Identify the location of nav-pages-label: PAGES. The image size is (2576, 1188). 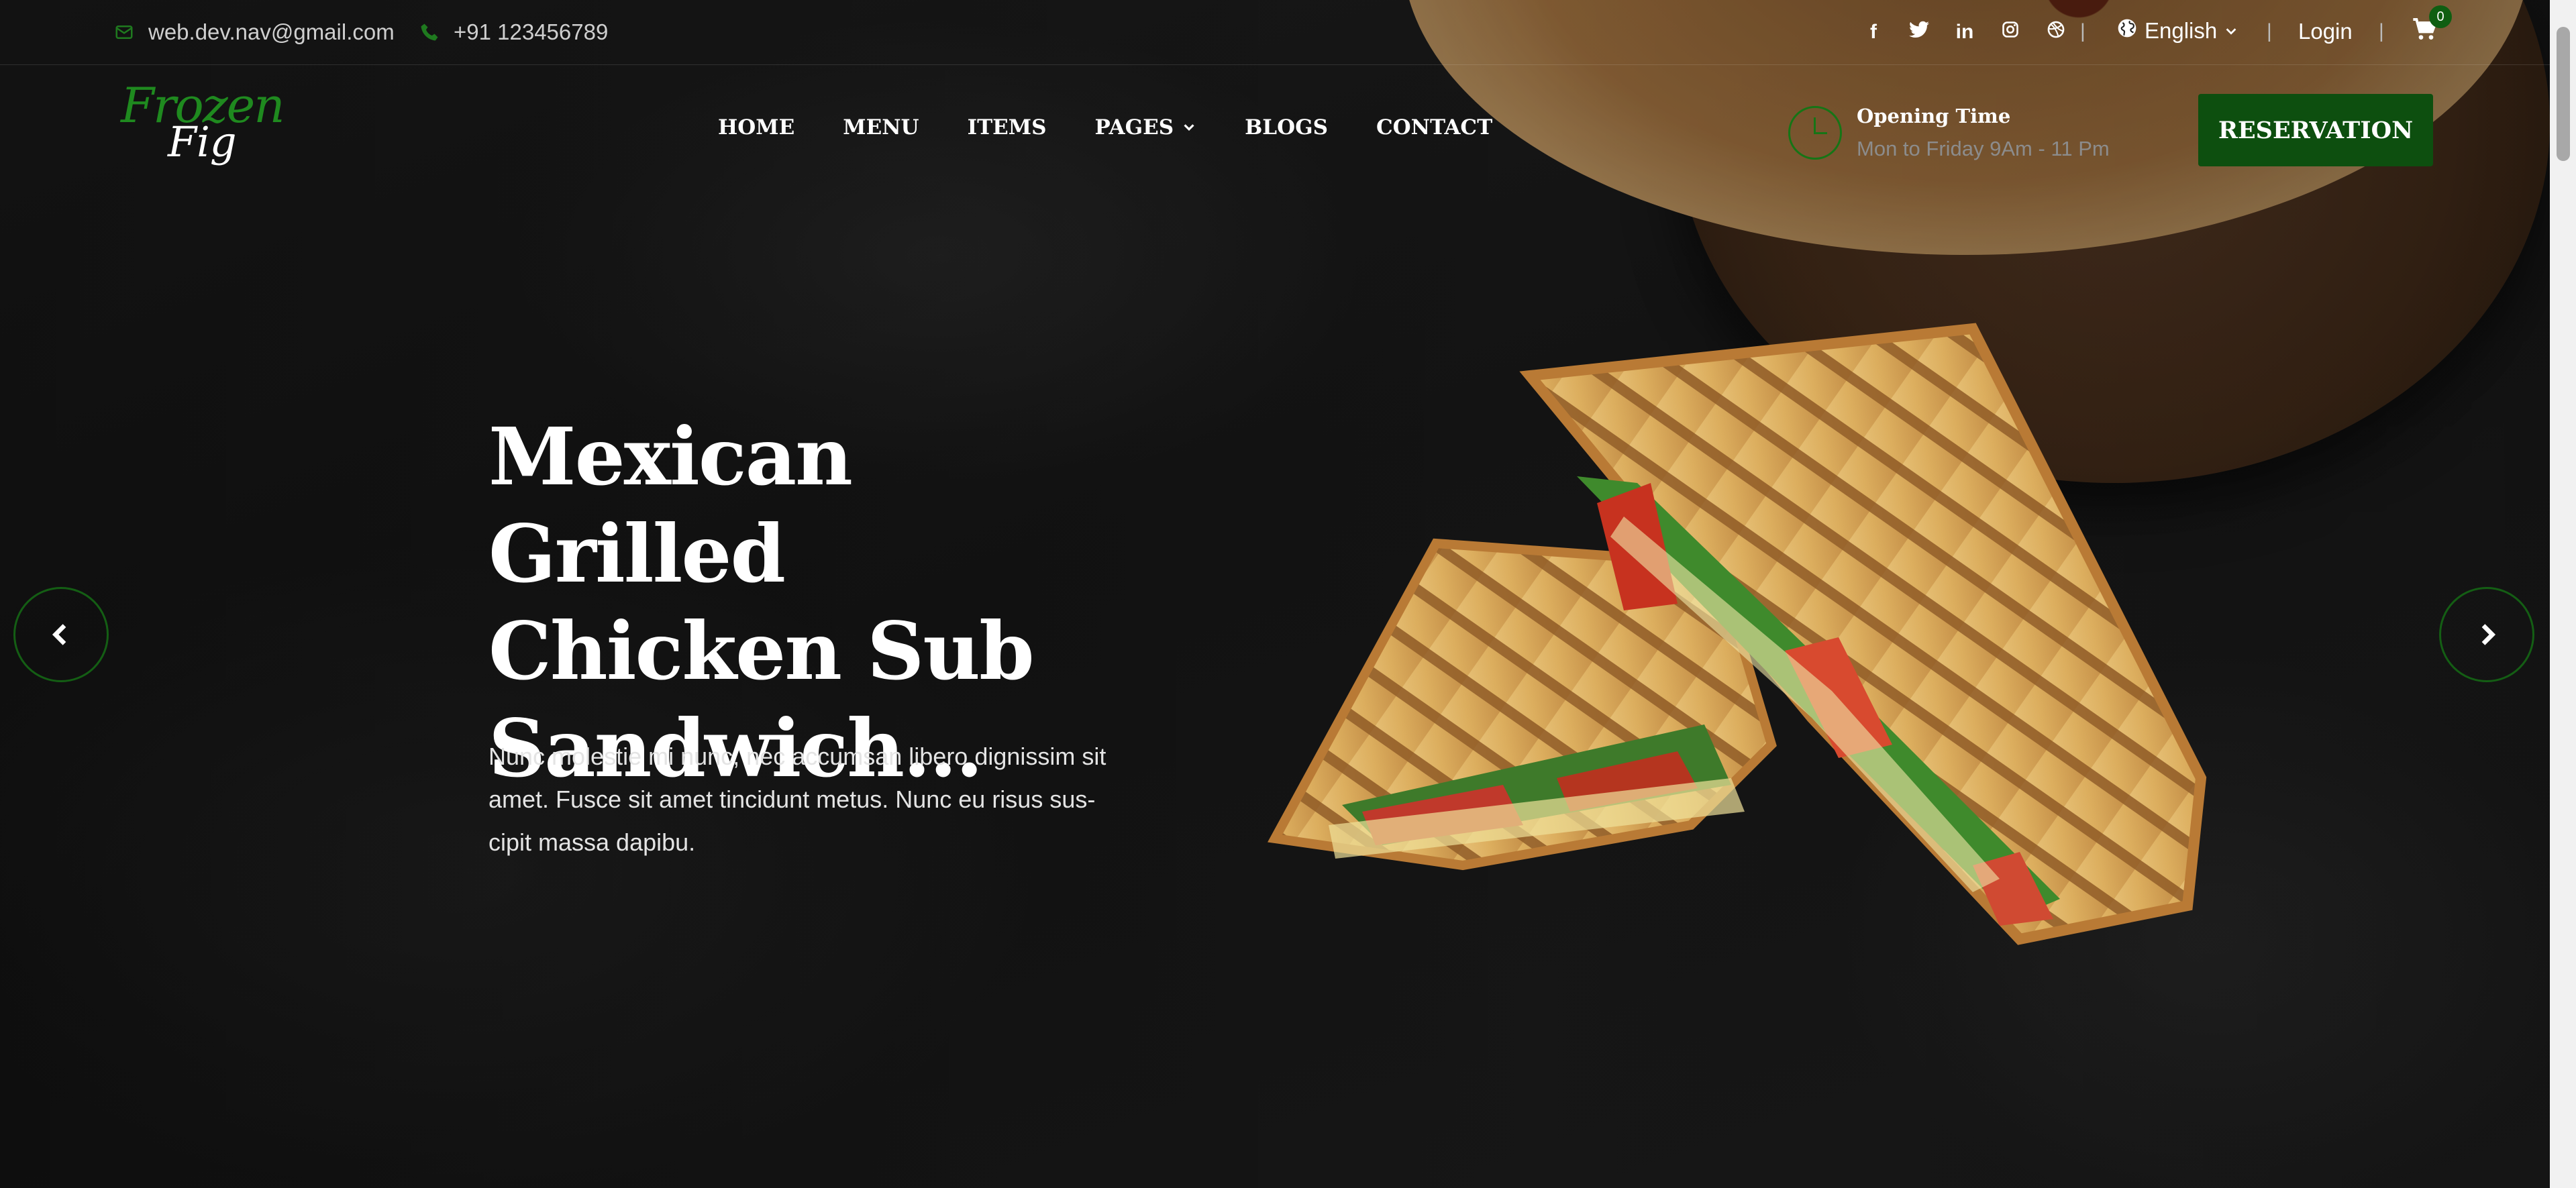
(1134, 127).